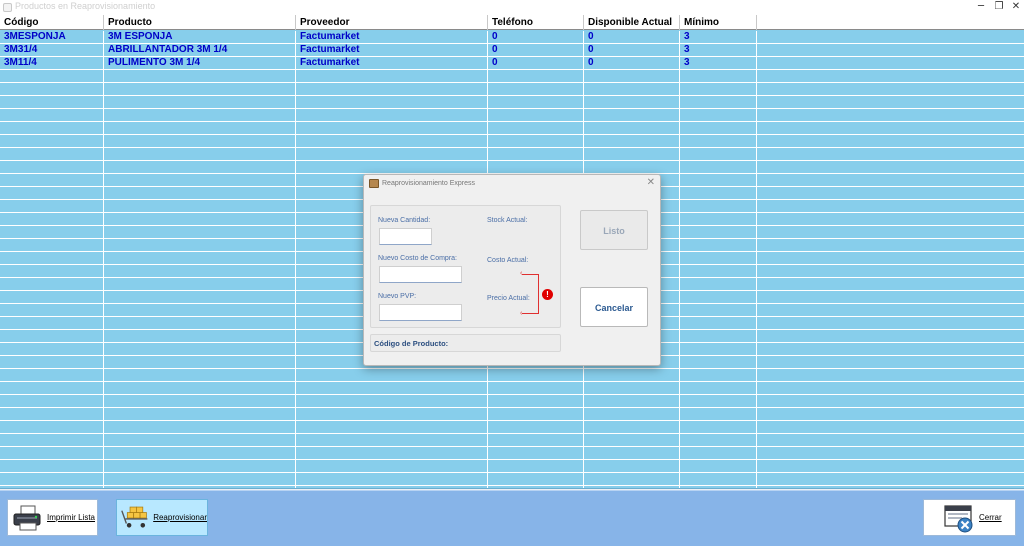 The width and height of the screenshot is (1024, 546). What do you see at coordinates (200, 63) in the screenshot?
I see `cell-producto: PULIMENTO 3M 1/4` at bounding box center [200, 63].